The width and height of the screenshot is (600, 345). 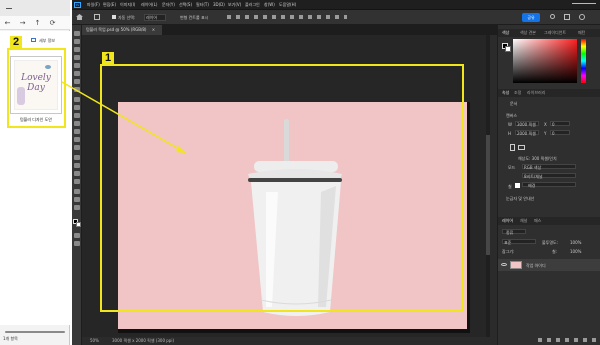 What do you see at coordinates (77, 73) in the screenshot?
I see `frame-tool` at bounding box center [77, 73].